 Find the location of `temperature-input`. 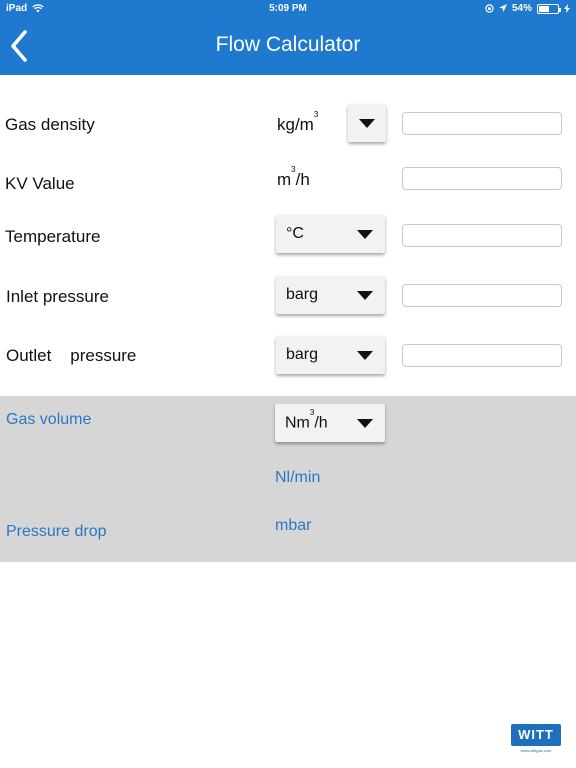

temperature-input is located at coordinates (482, 235).